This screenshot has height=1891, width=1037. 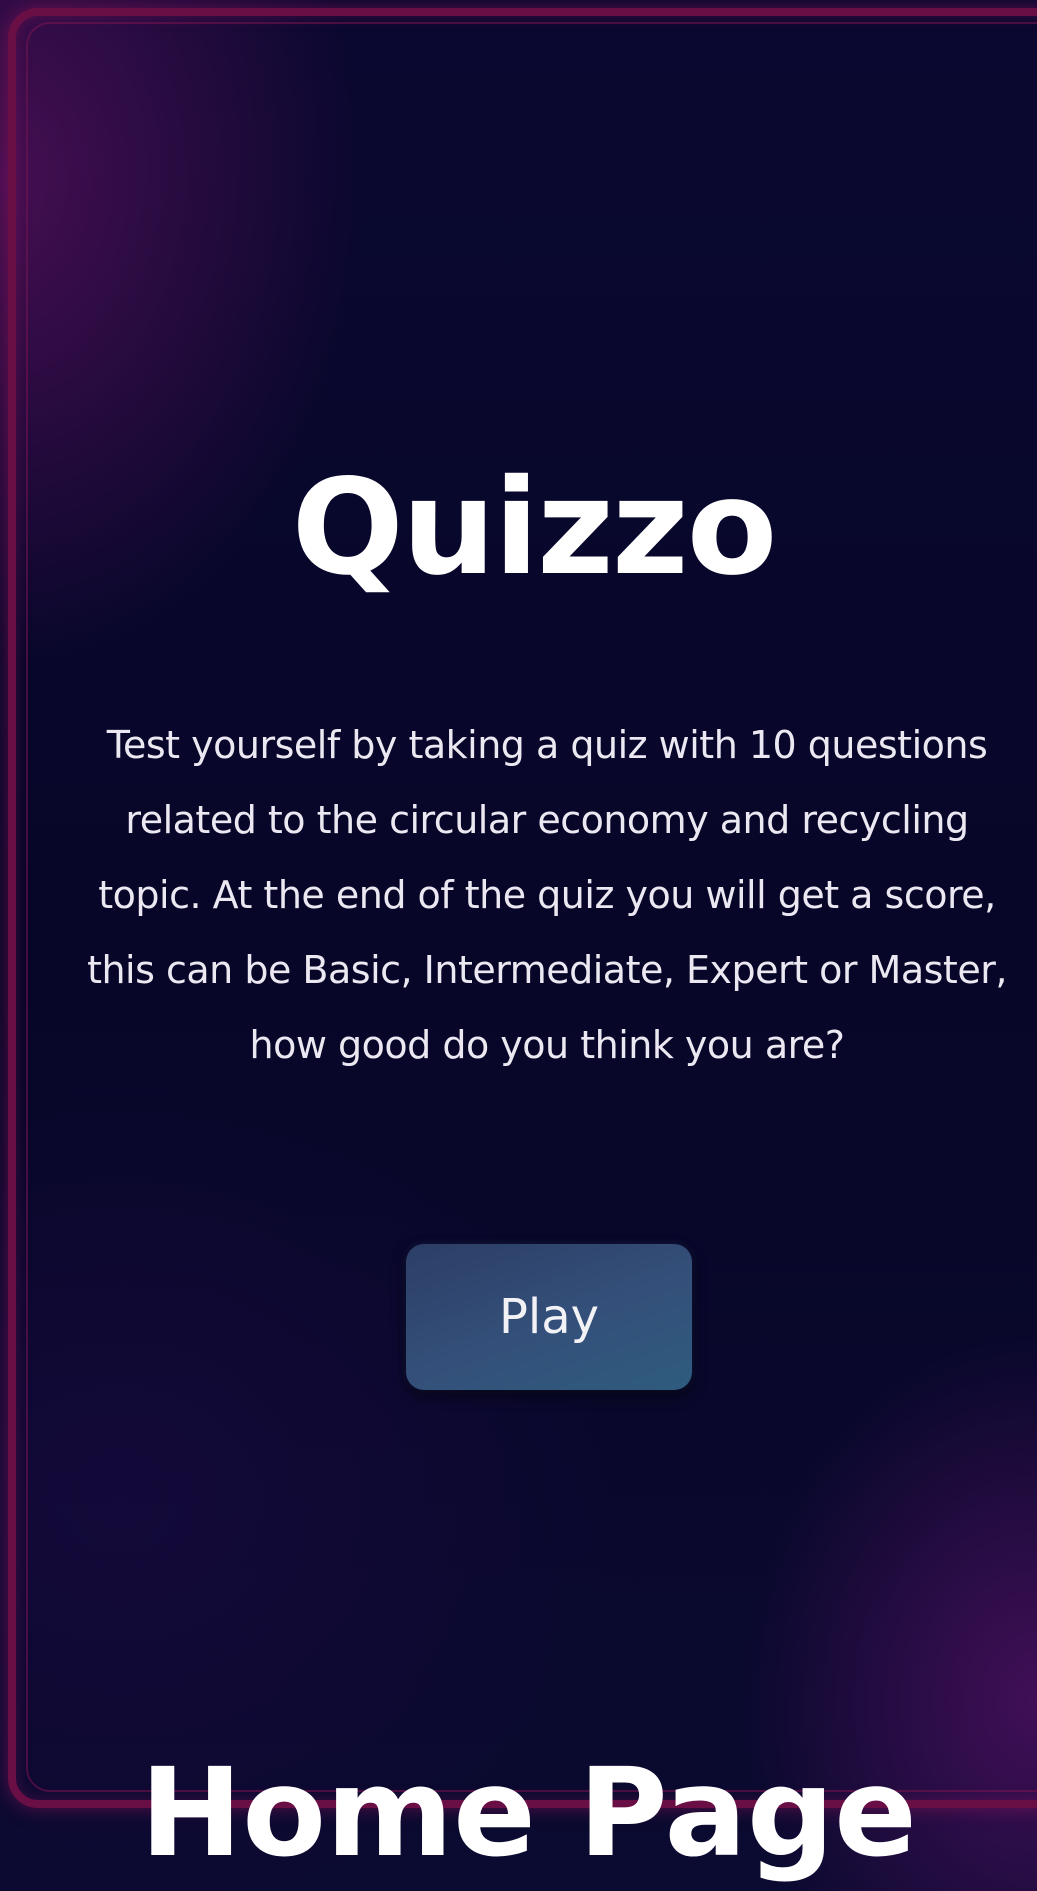 What do you see at coordinates (528, 1813) in the screenshot?
I see `page-caption: Home Page` at bounding box center [528, 1813].